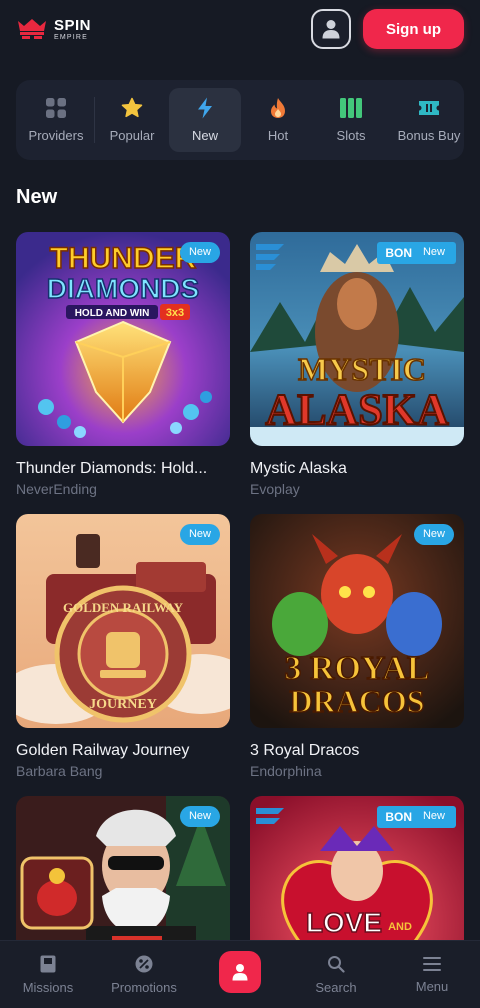 Image resolution: width=480 pixels, height=1008 pixels. Describe the element at coordinates (123, 288) in the screenshot. I see `art-title-2: DIAMONDS` at that location.